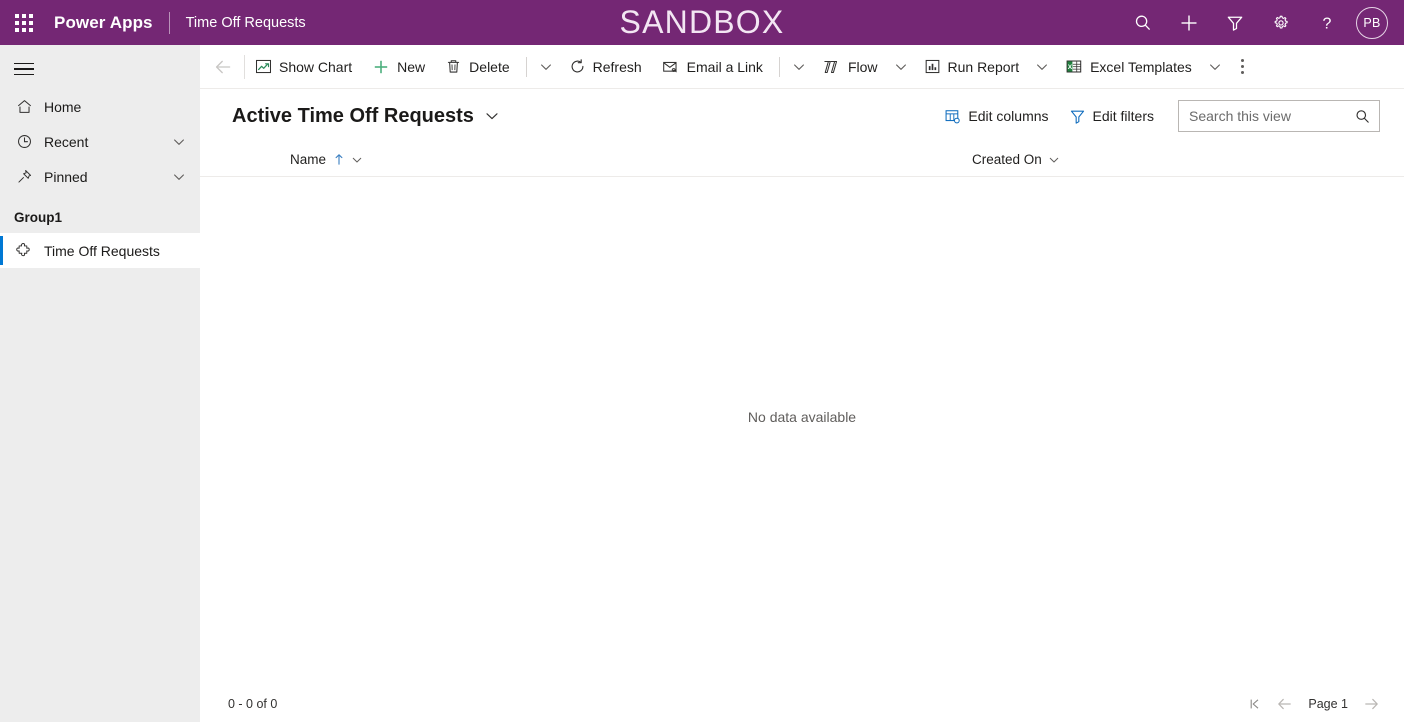  I want to click on sidebar-item-time-off-requests: Time Off Requests, so click(100, 250).